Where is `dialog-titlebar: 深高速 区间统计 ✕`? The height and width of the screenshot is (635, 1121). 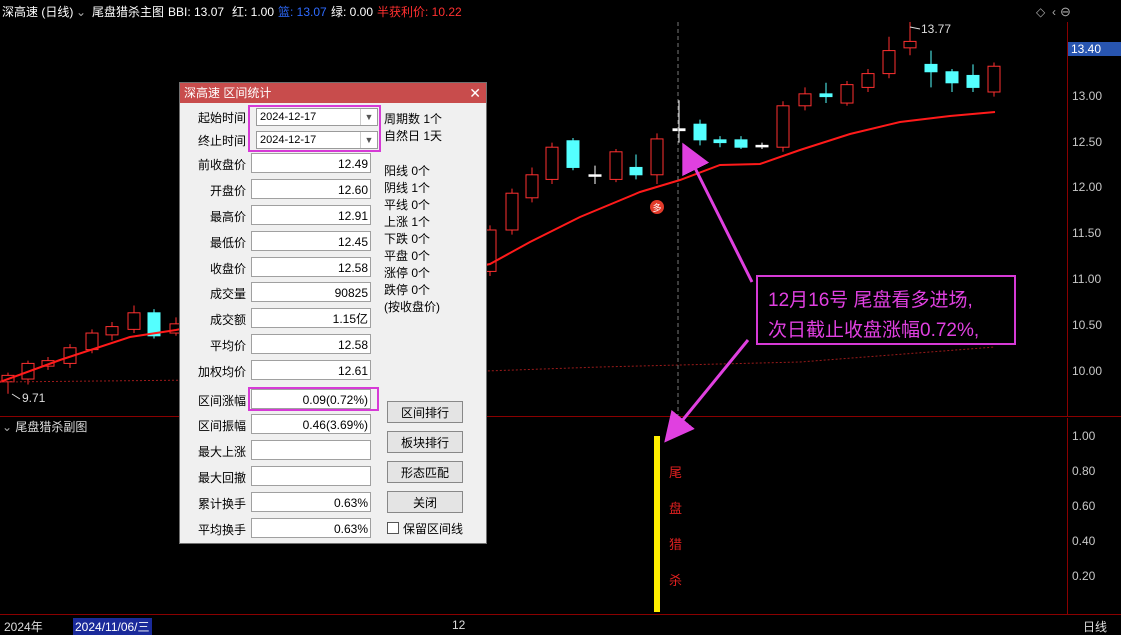 dialog-titlebar: 深高速 区间统计 ✕ is located at coordinates (333, 93).